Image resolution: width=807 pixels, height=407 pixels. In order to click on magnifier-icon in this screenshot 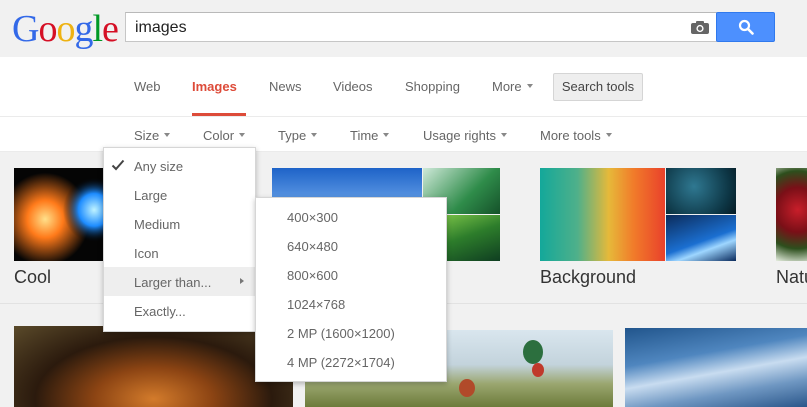, I will do `click(746, 27)`.